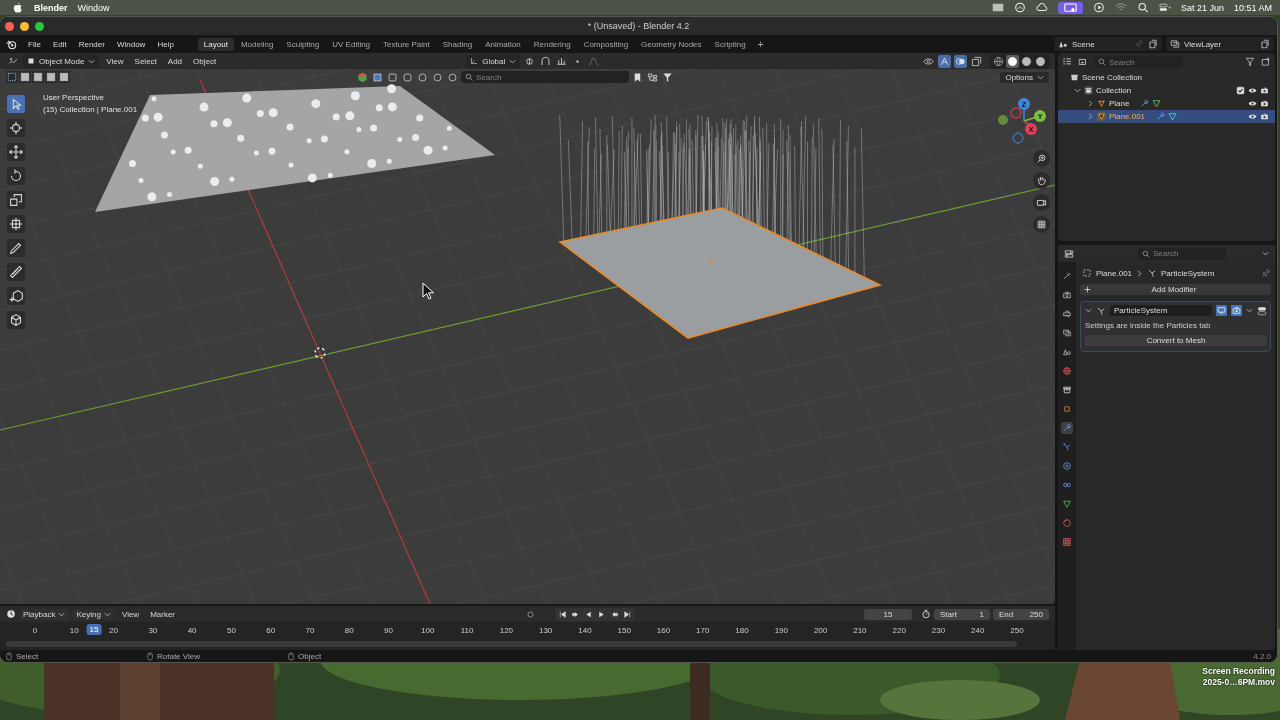 Image resolution: width=1280 pixels, height=720 pixels. Describe the element at coordinates (1240, 90) in the screenshot. I see `checkbox` at that location.